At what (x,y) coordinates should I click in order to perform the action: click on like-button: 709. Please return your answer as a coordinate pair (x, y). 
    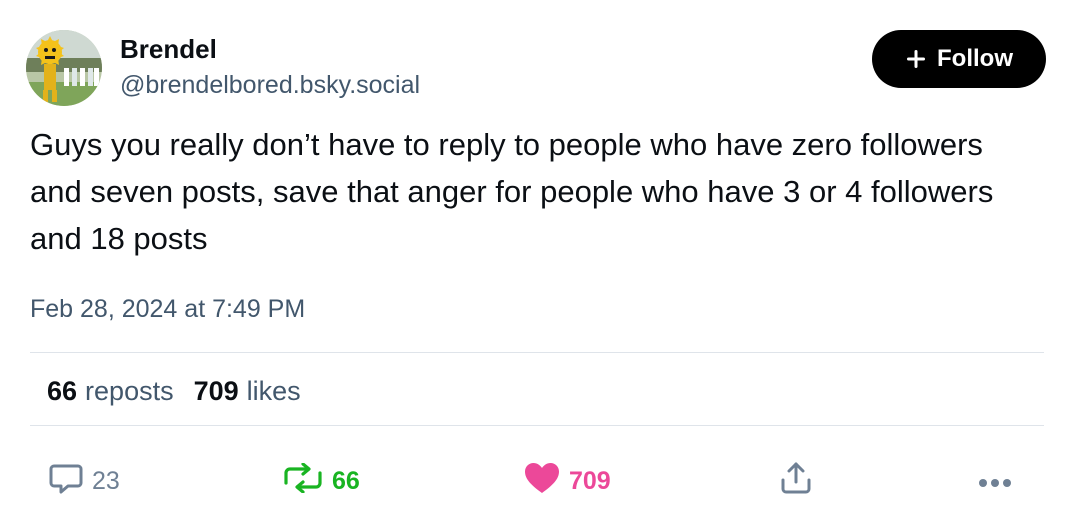
    Looking at the image, I should click on (567, 481).